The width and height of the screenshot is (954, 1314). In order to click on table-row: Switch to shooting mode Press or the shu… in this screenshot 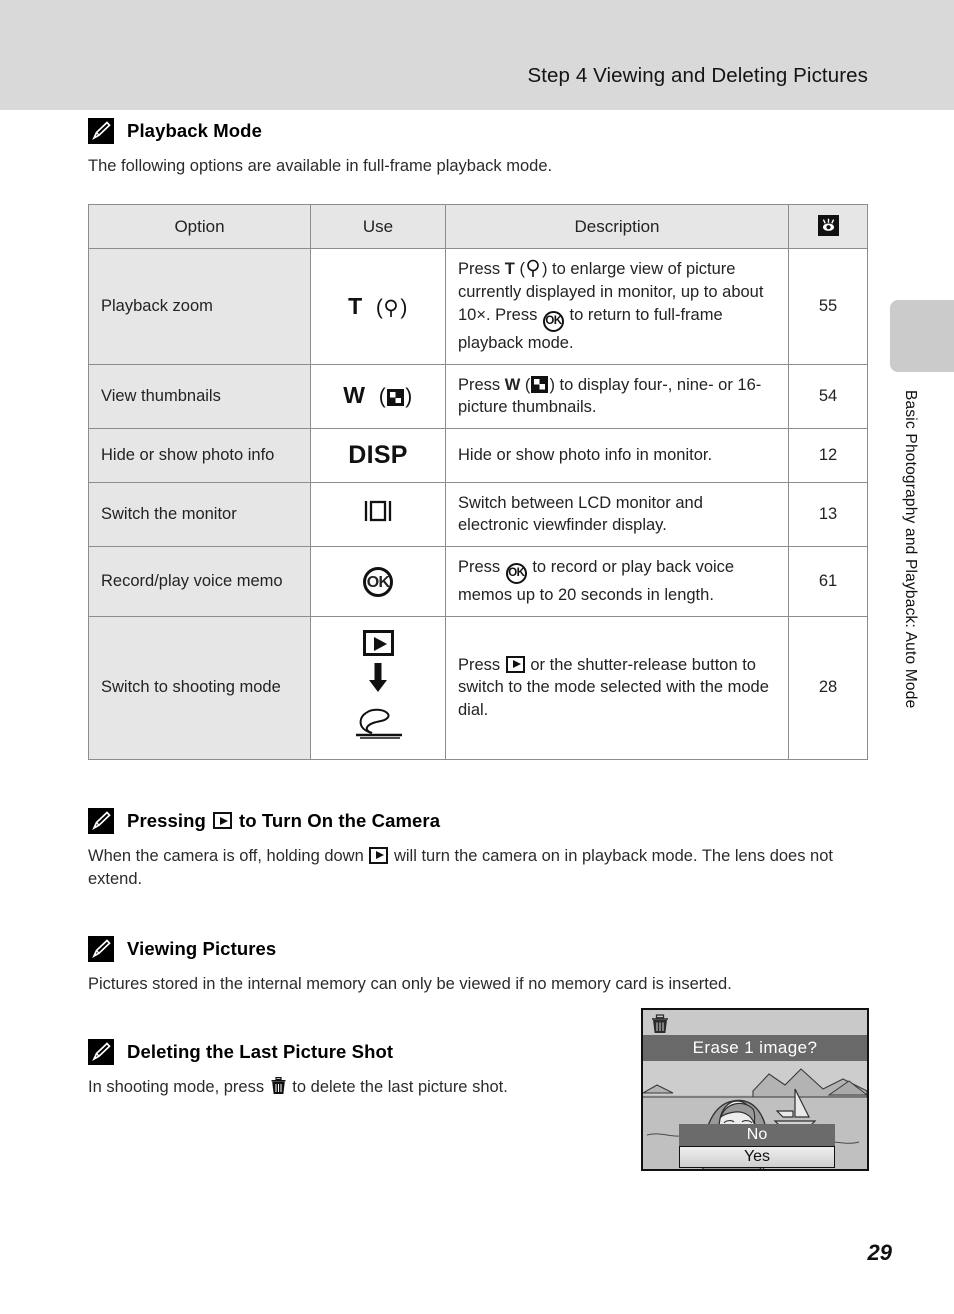, I will do `click(478, 688)`.